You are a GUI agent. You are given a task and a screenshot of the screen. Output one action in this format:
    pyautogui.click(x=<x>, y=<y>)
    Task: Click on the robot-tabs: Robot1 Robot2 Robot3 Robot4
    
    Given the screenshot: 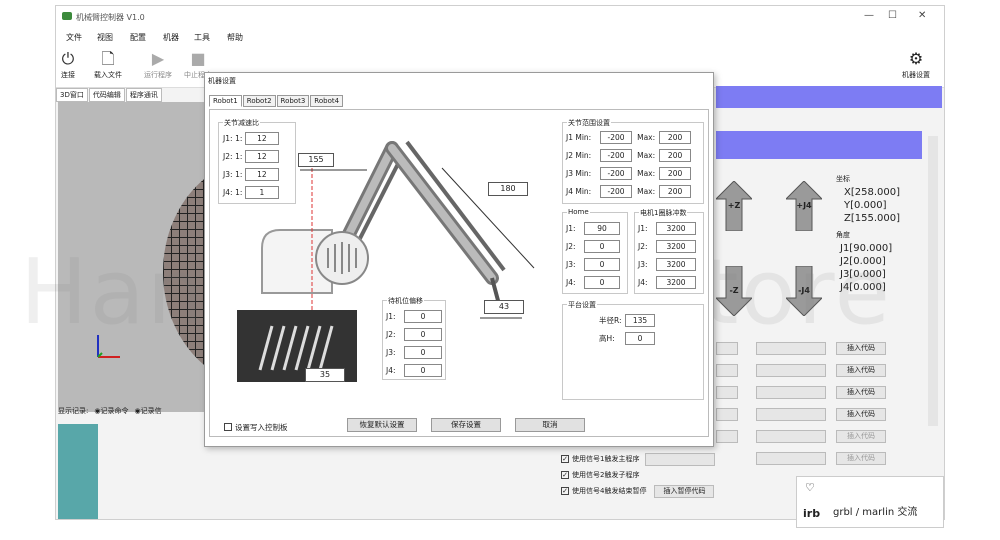 What is the action you would take?
    pyautogui.click(x=276, y=101)
    